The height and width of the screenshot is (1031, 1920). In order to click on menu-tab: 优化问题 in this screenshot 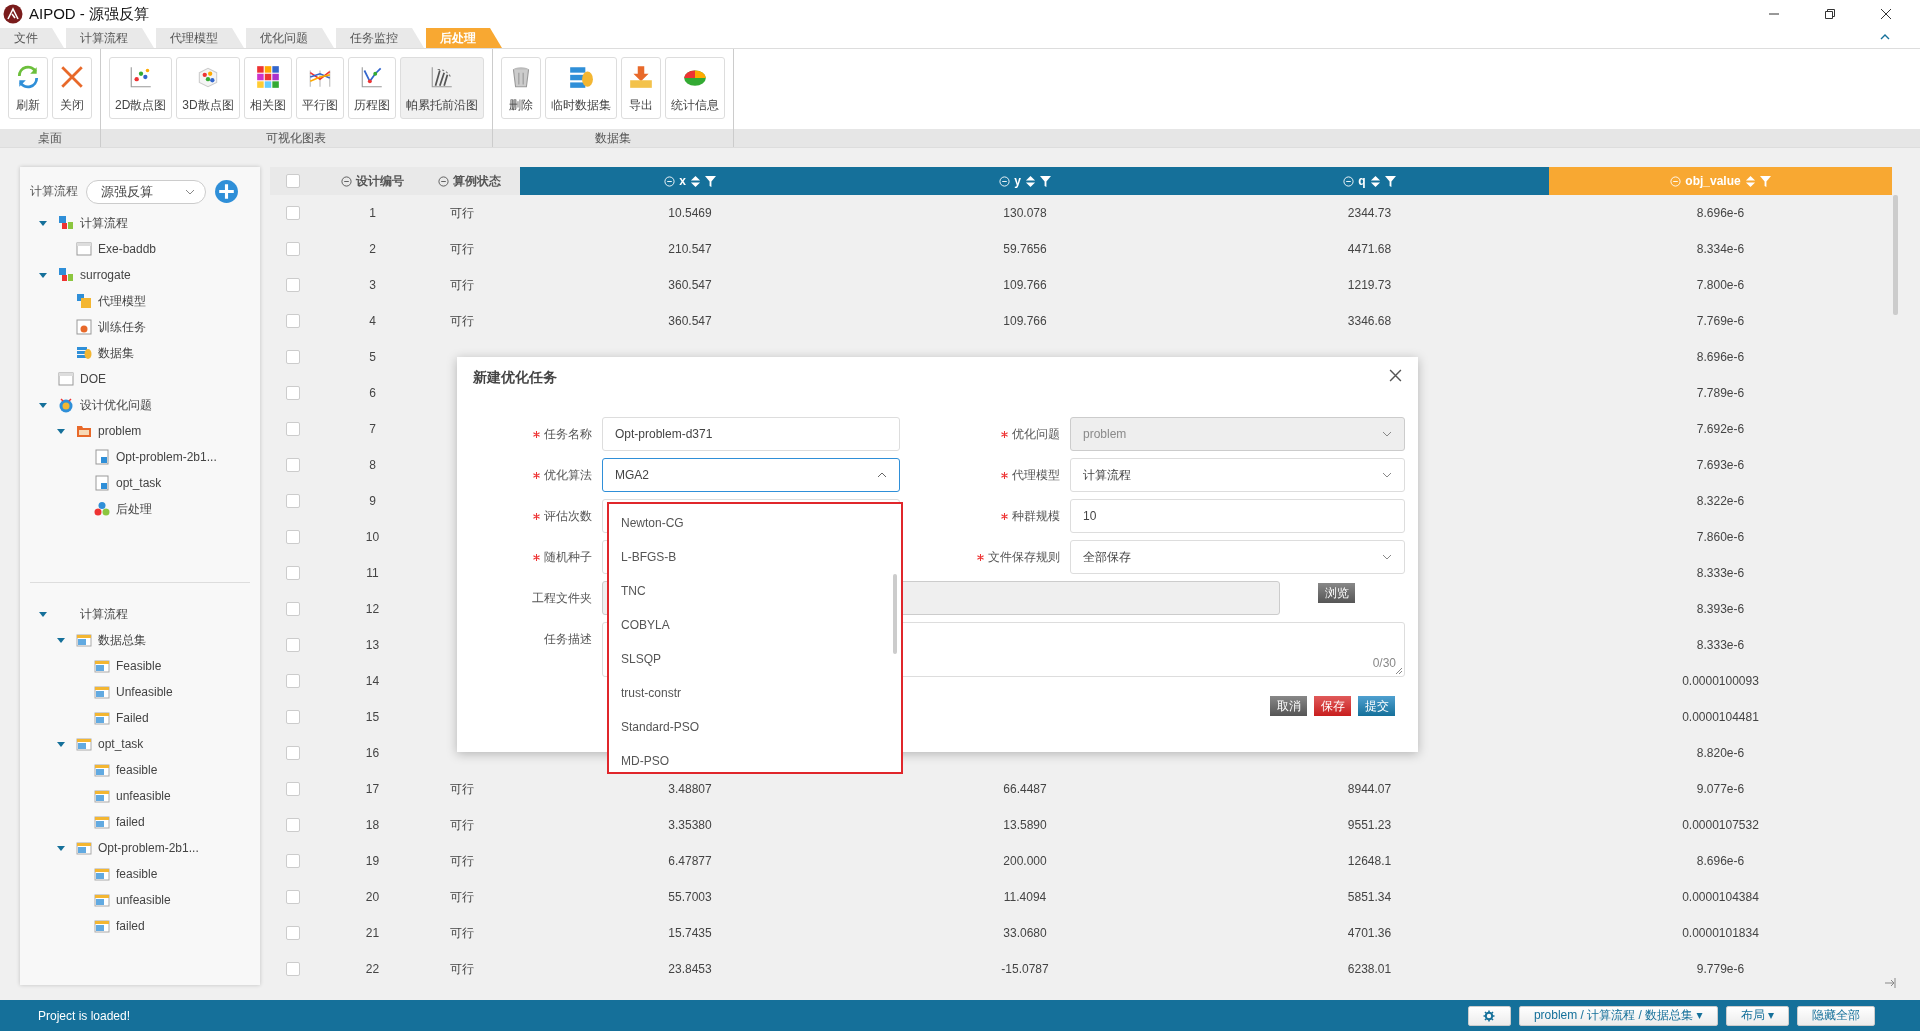, I will do `click(290, 38)`.